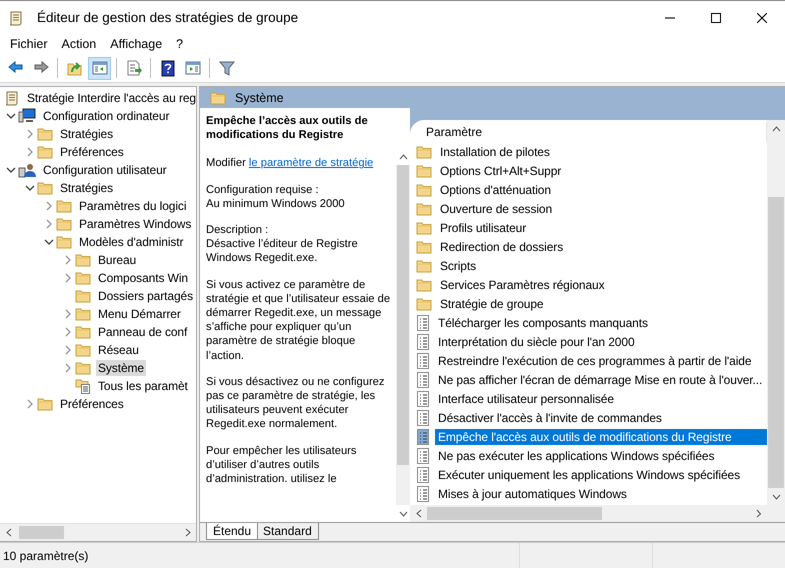 Image resolution: width=785 pixels, height=568 pixels. I want to click on setting-item: Mises à jour automatiques Windows, so click(532, 494).